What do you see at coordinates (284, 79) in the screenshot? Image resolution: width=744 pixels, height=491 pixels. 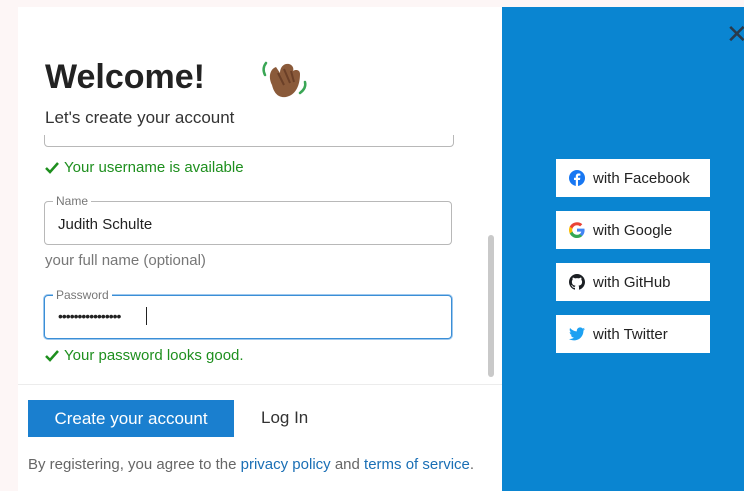 I see `waving-hand-icon` at bounding box center [284, 79].